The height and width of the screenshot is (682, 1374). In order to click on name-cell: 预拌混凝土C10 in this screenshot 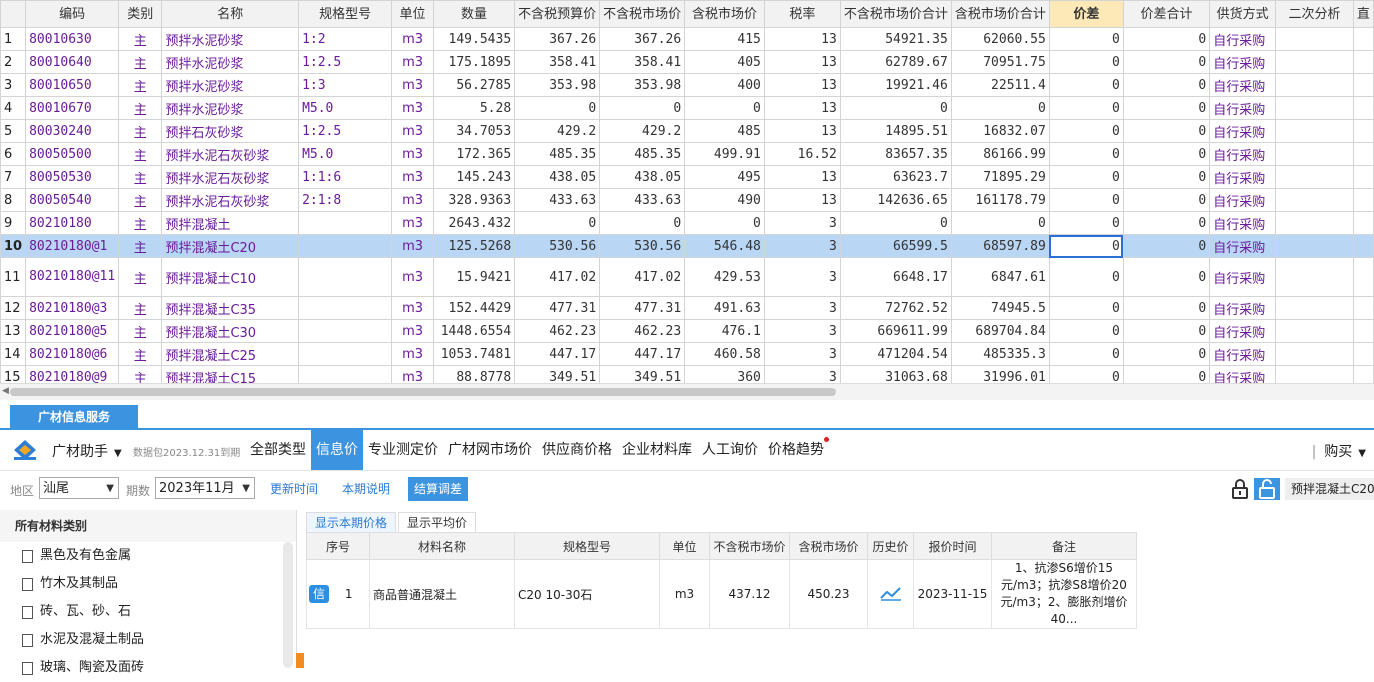, I will do `click(230, 277)`.